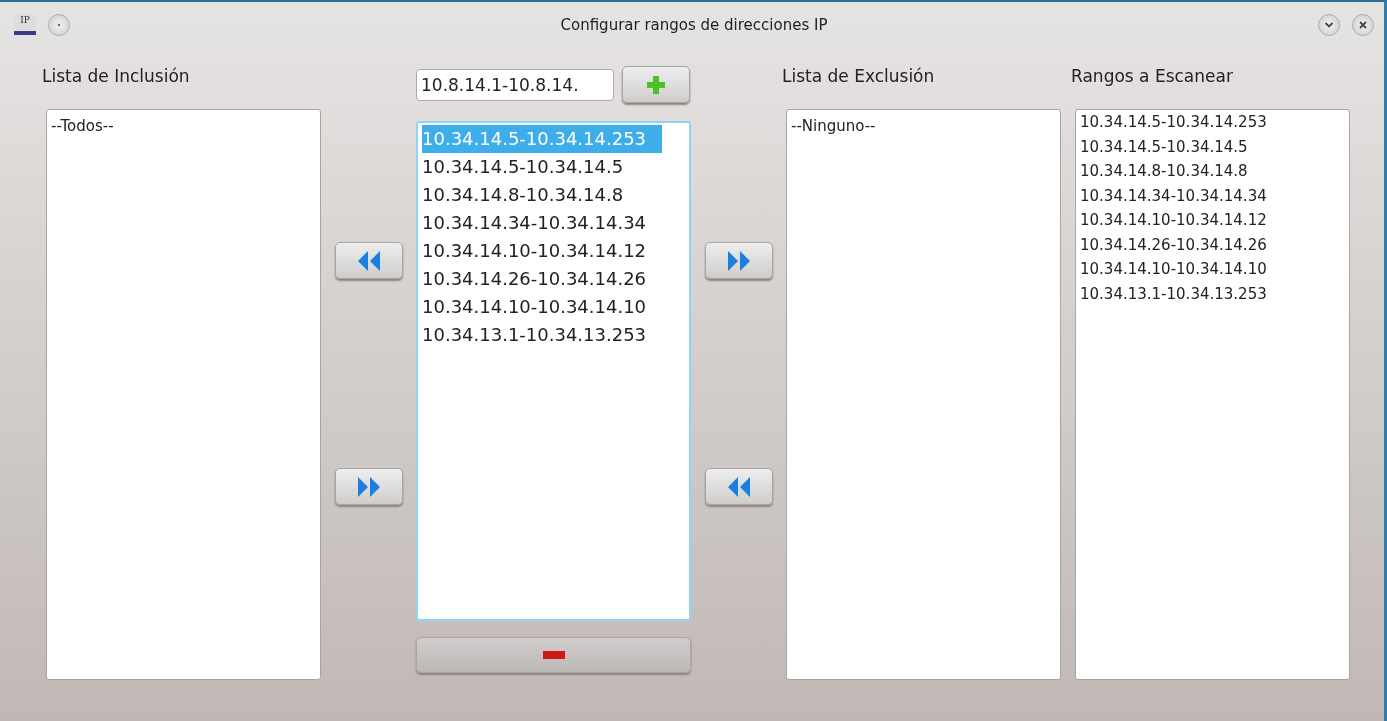 The image size is (1387, 721). Describe the element at coordinates (1212, 146) in the screenshot. I see `list-item: 10.34.14.5-10.34.14.5` at that location.